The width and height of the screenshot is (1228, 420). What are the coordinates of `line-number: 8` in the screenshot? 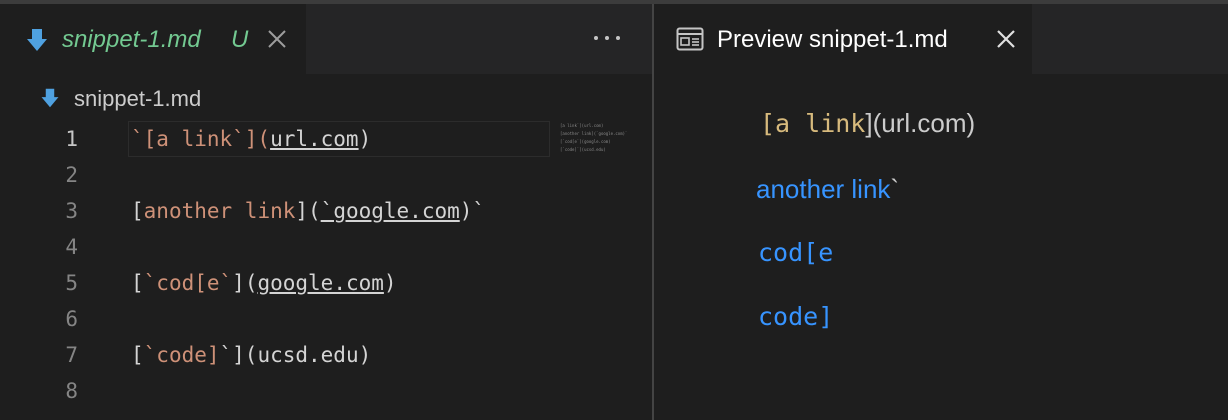 It's located at (71, 391).